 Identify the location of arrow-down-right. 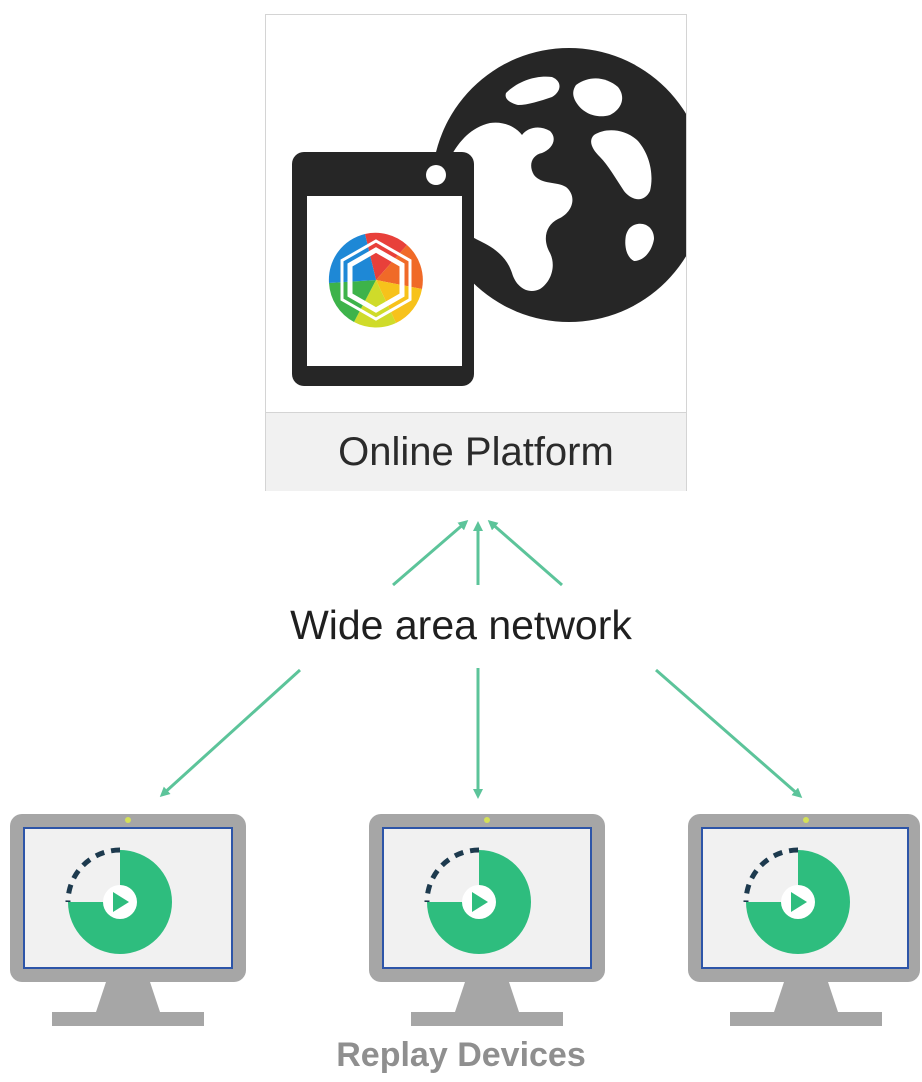
(729, 733).